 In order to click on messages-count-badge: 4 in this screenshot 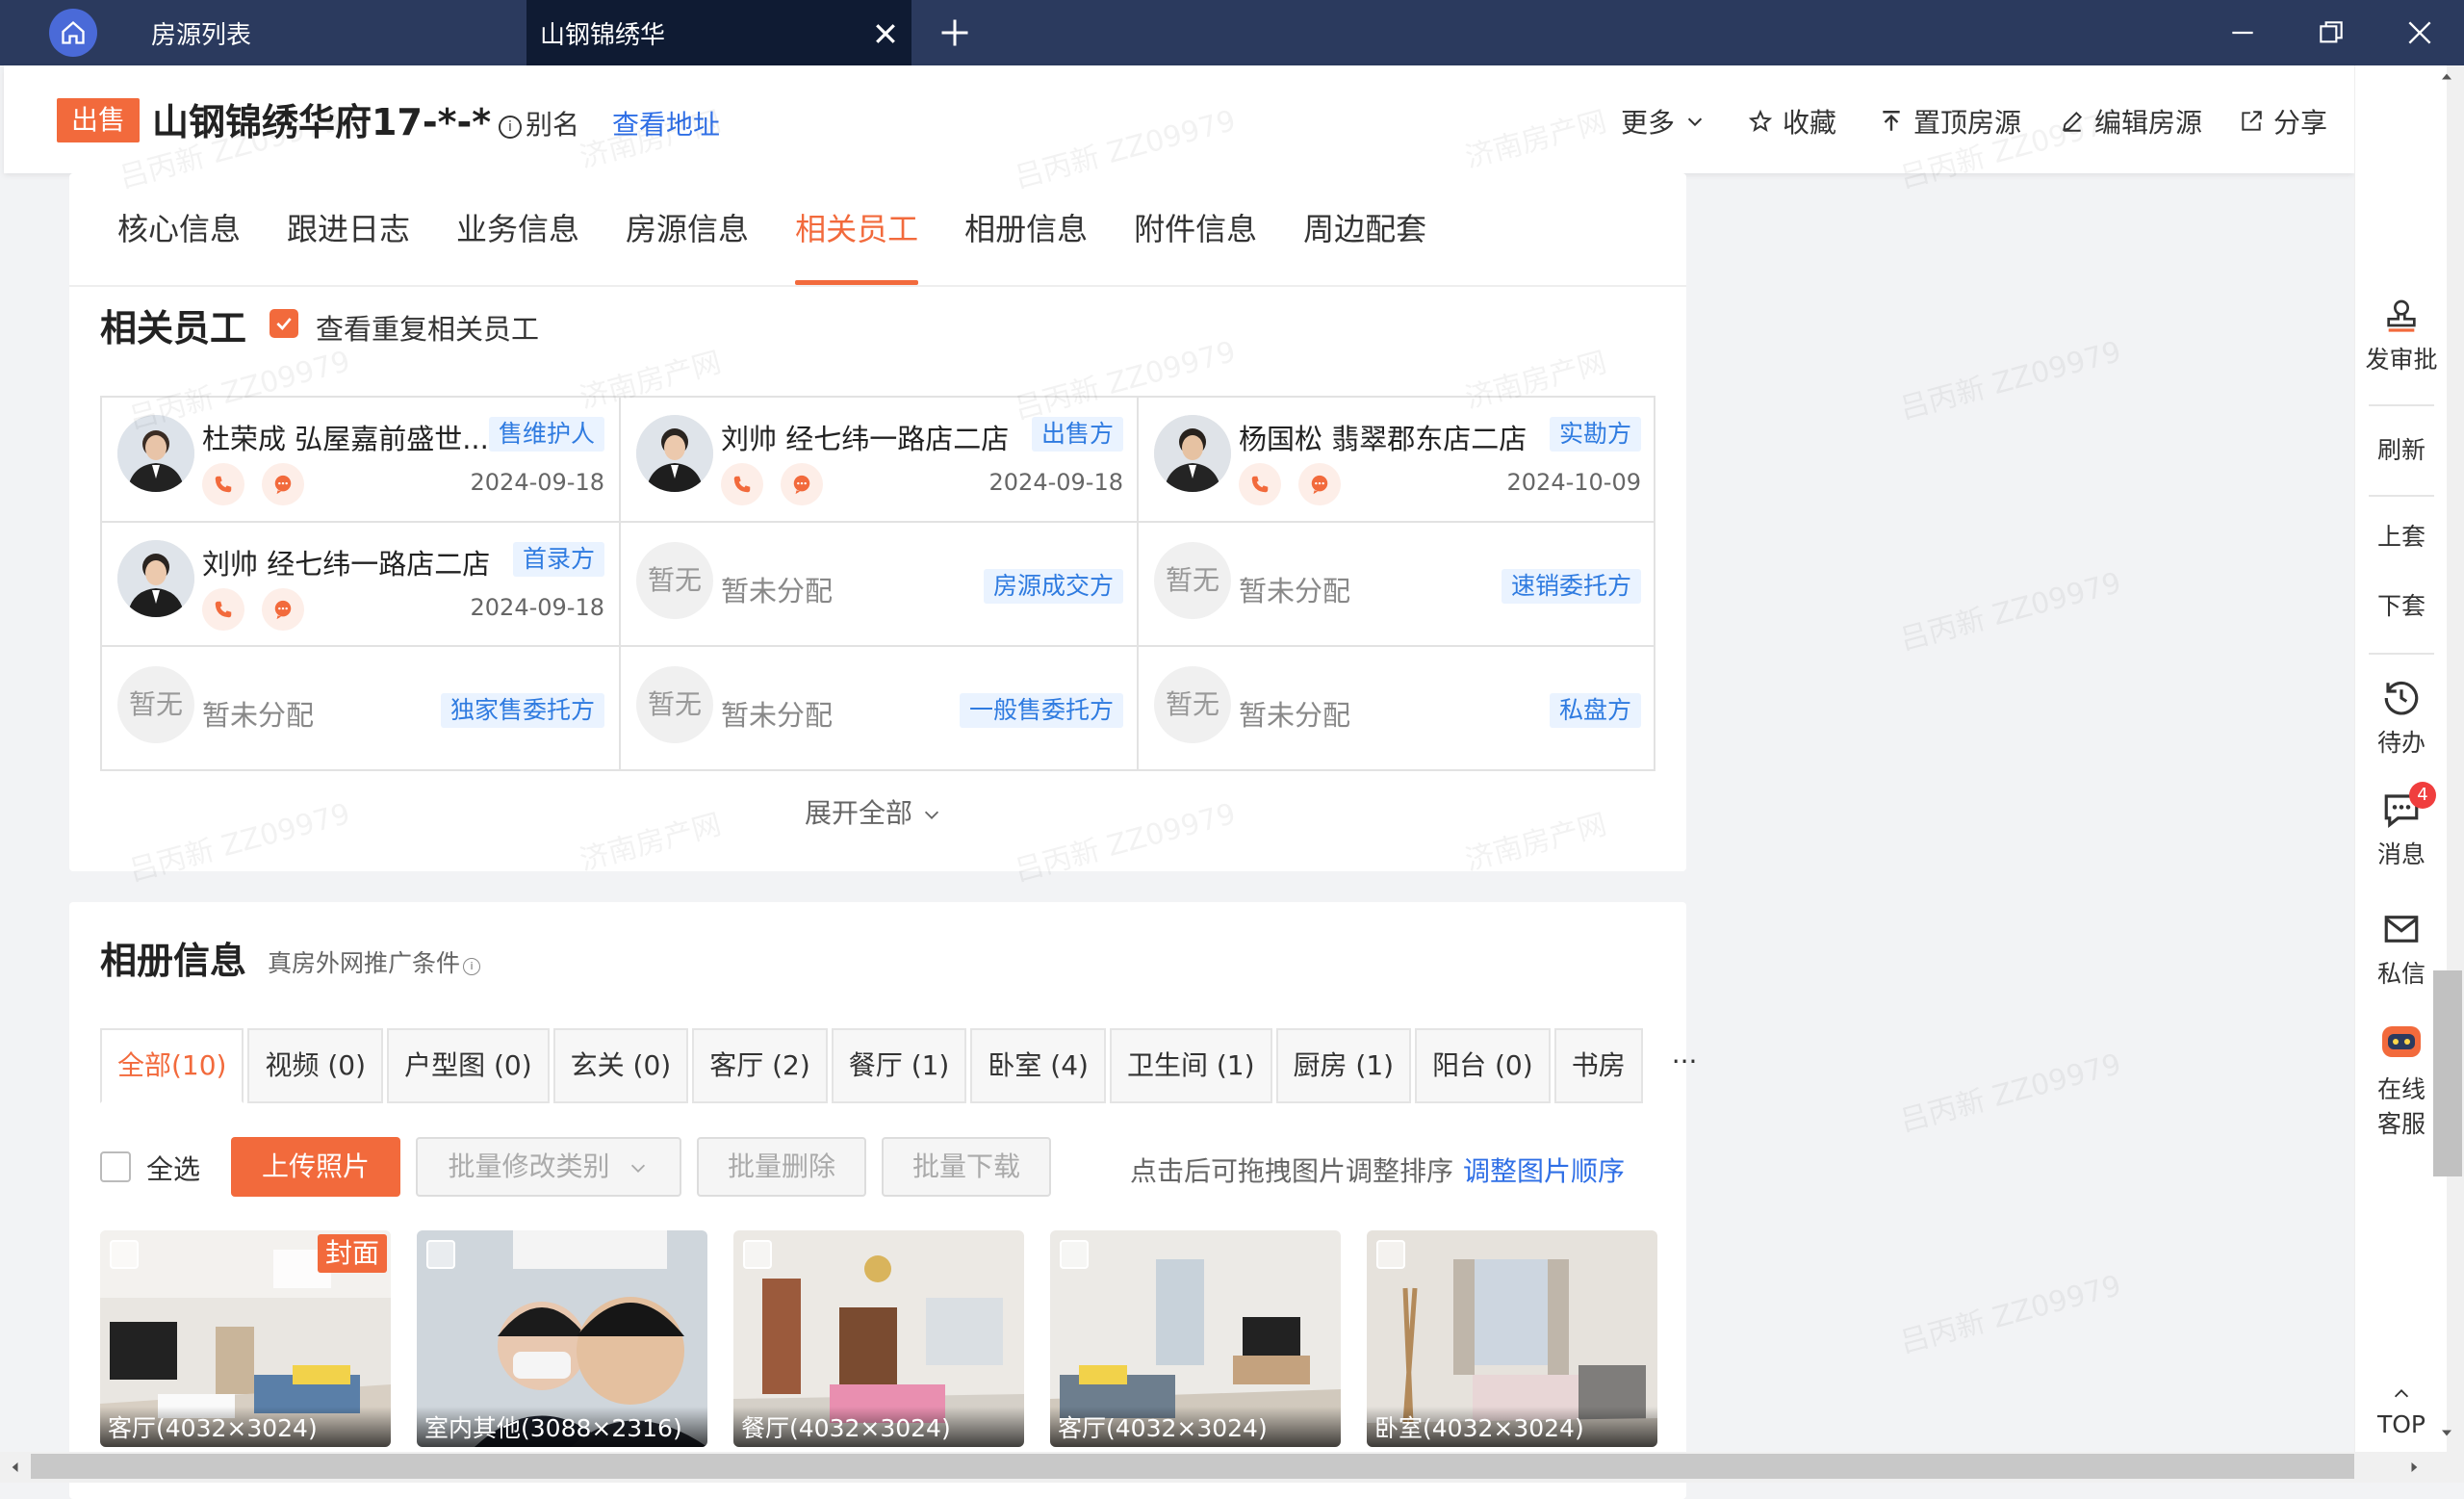, I will do `click(2422, 795)`.